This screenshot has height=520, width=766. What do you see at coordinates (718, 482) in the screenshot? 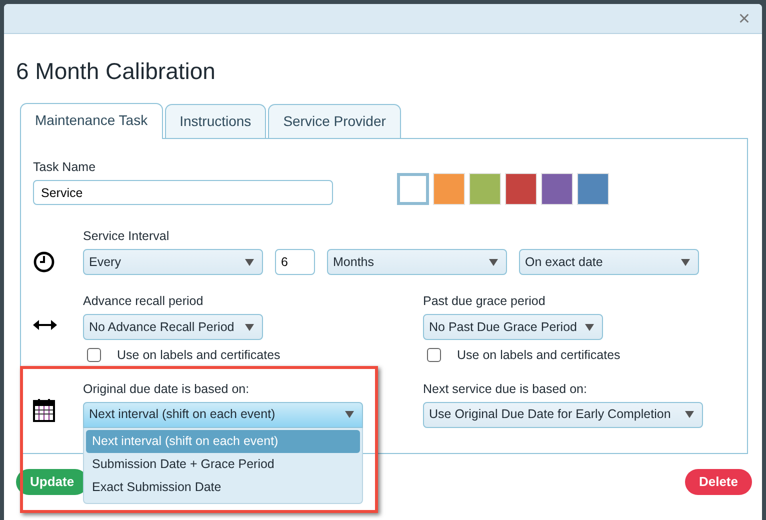
I see `delete-button: Delete` at bounding box center [718, 482].